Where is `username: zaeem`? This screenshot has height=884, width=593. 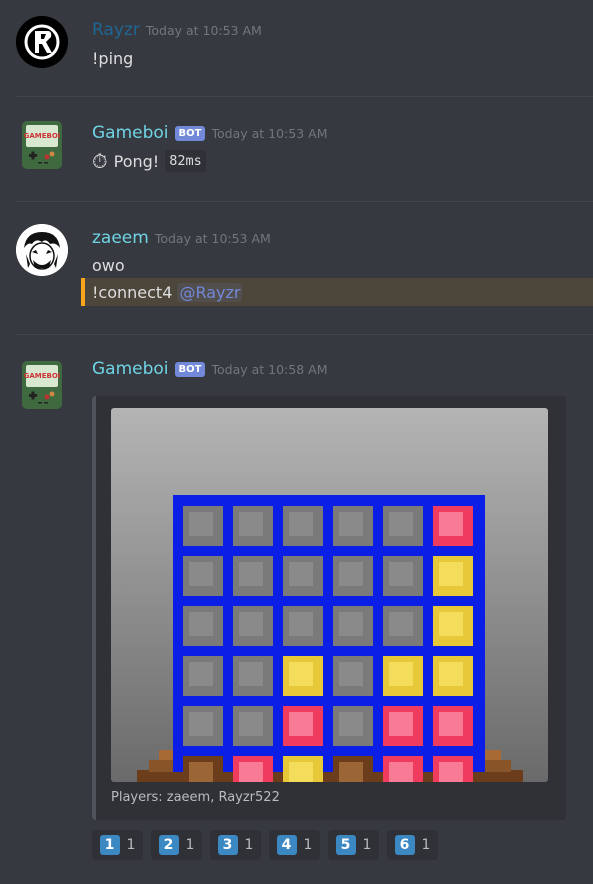 username: zaeem is located at coordinates (120, 238).